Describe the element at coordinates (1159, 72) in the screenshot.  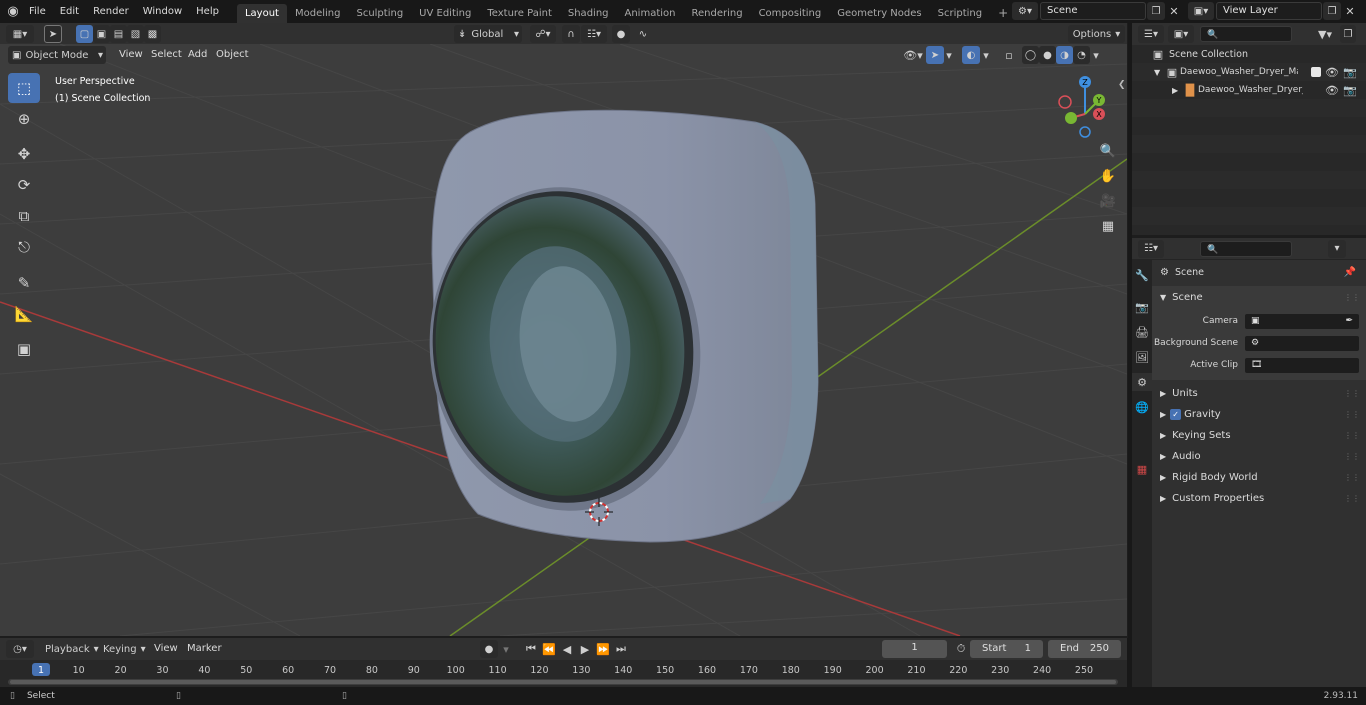
I see `expand-arrow-icon: ▼` at that location.